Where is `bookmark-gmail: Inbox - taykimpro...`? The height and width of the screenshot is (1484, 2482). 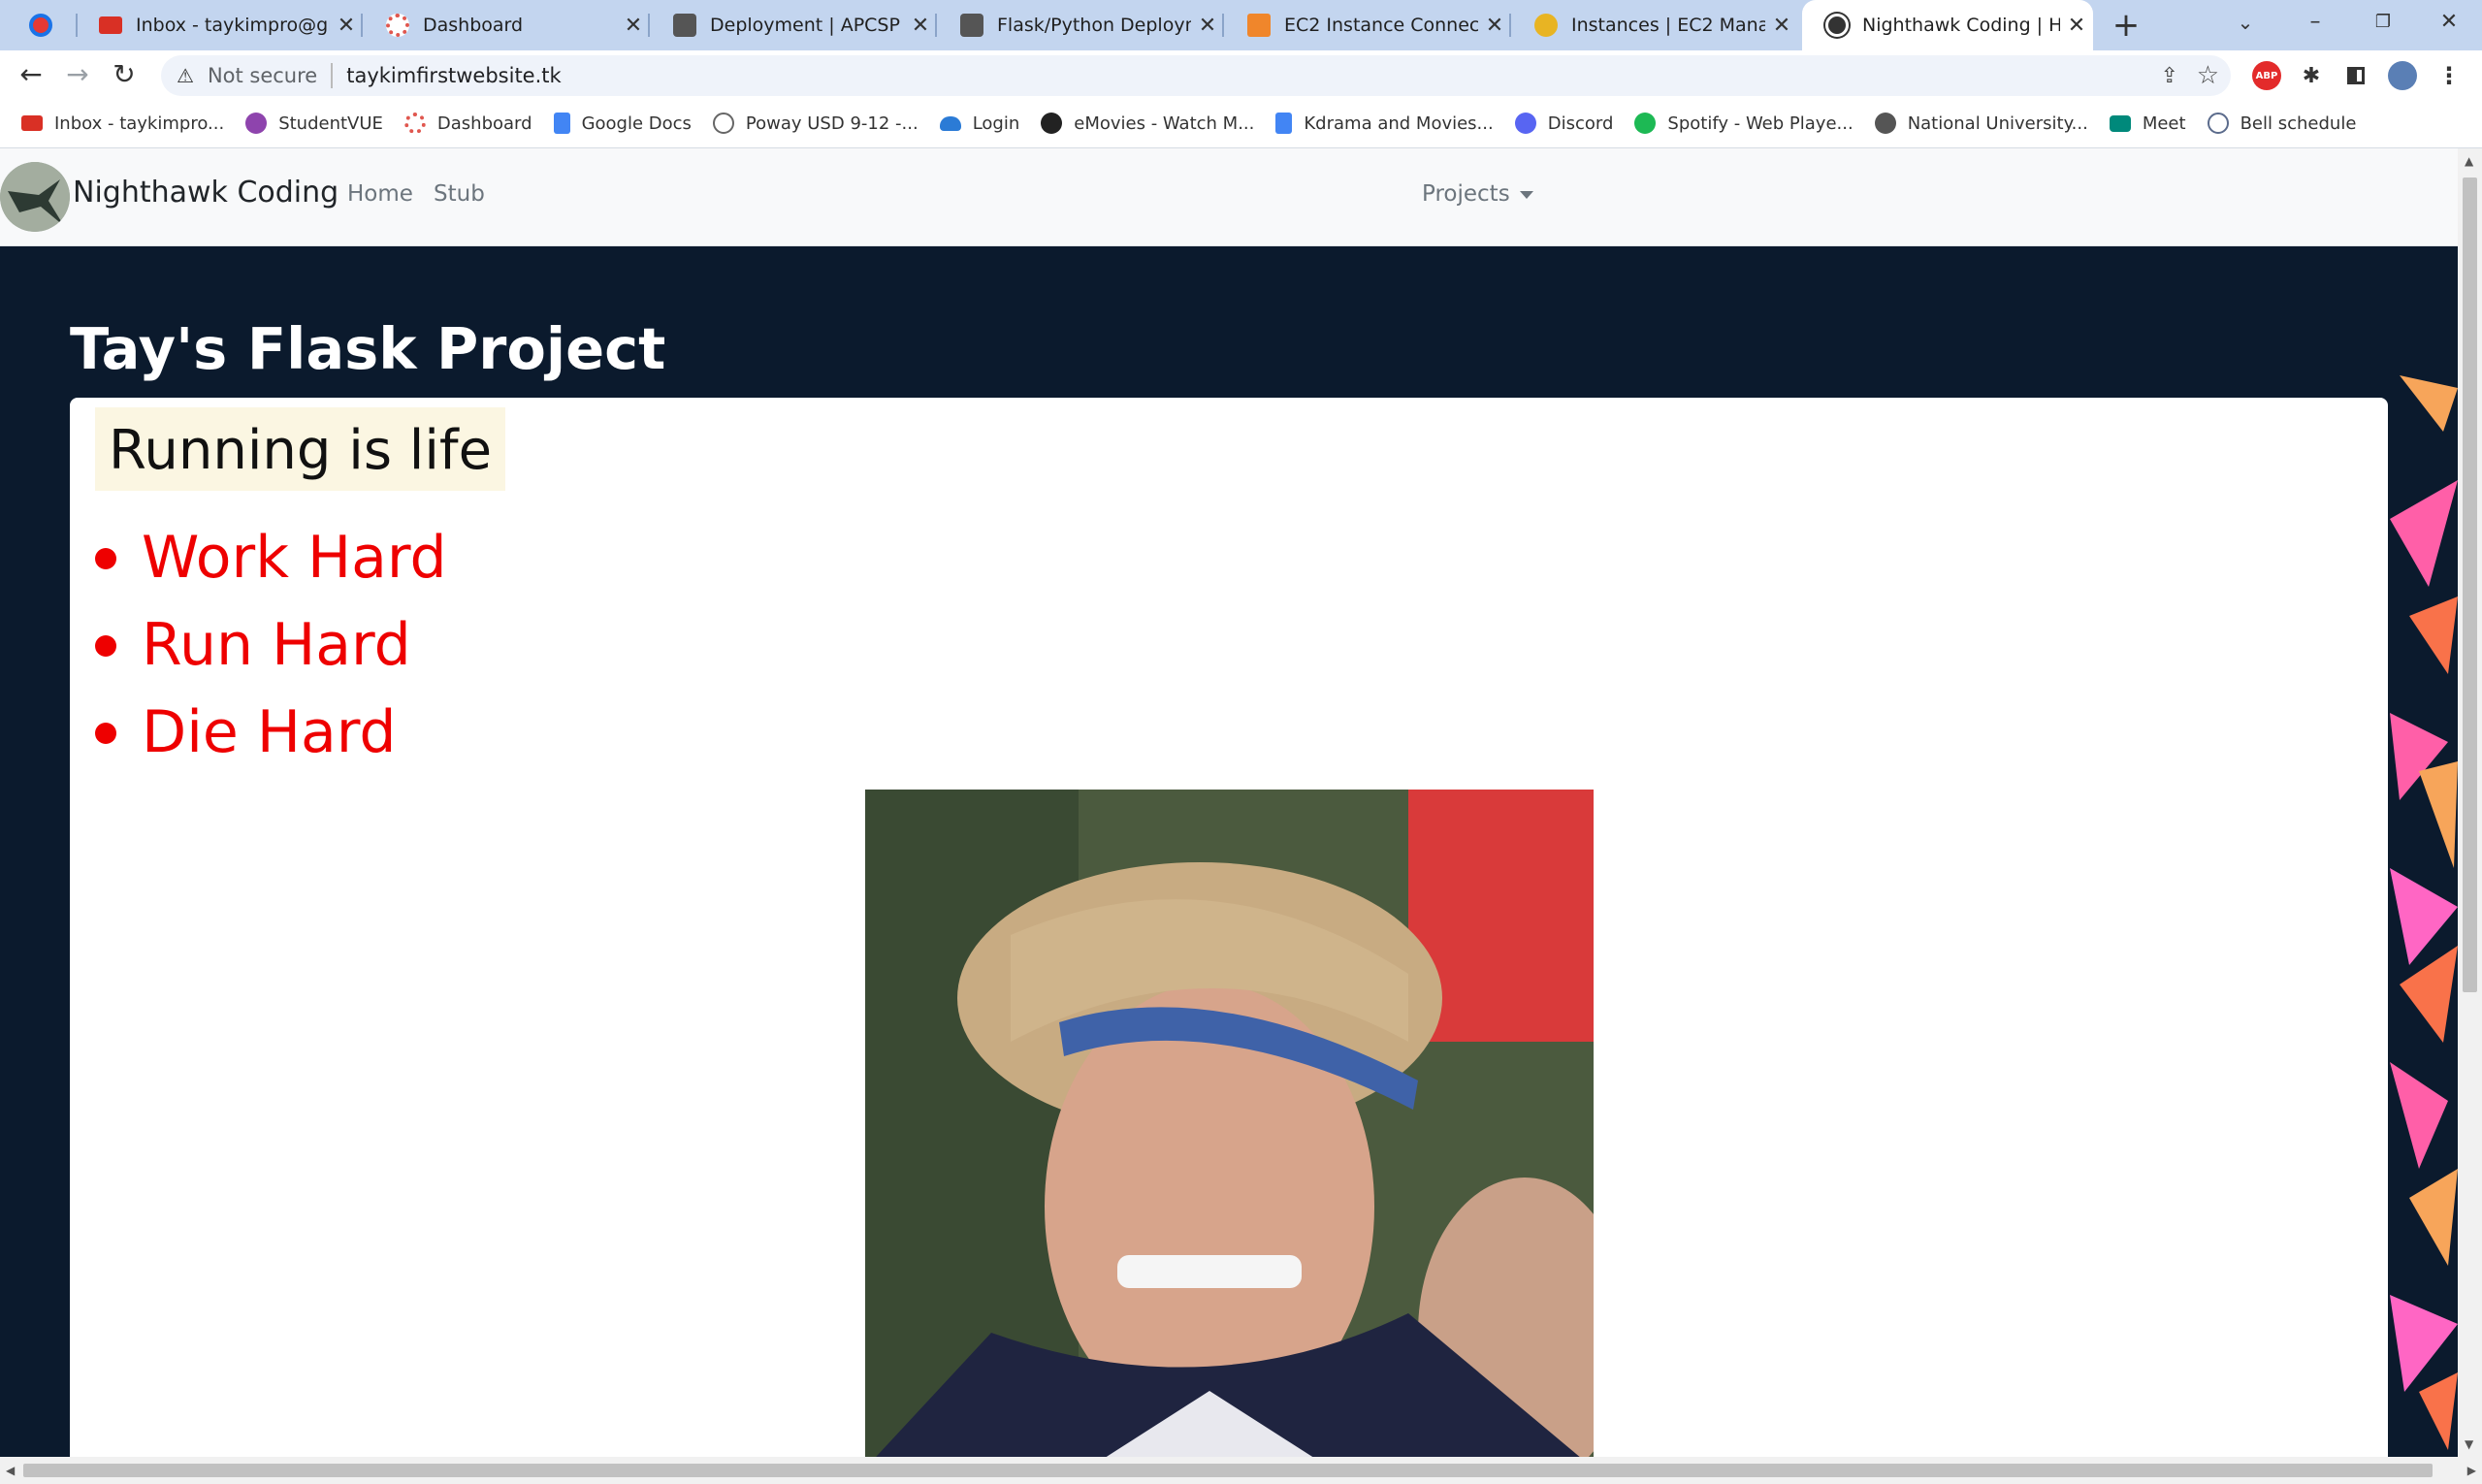 bookmark-gmail: Inbox - taykimpro... is located at coordinates (122, 123).